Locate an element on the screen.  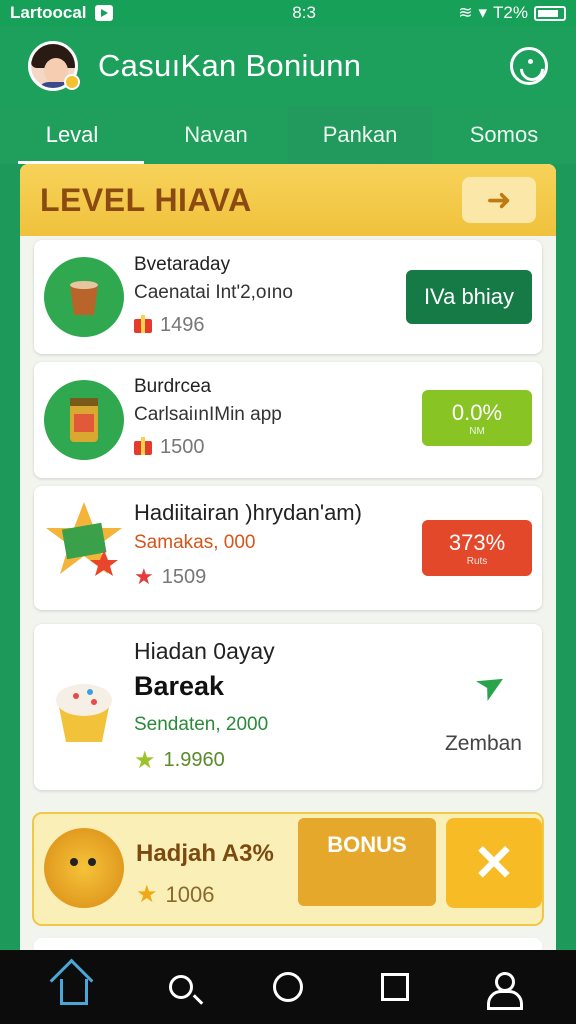
cake-cup-icon is located at coordinates (84, 708).